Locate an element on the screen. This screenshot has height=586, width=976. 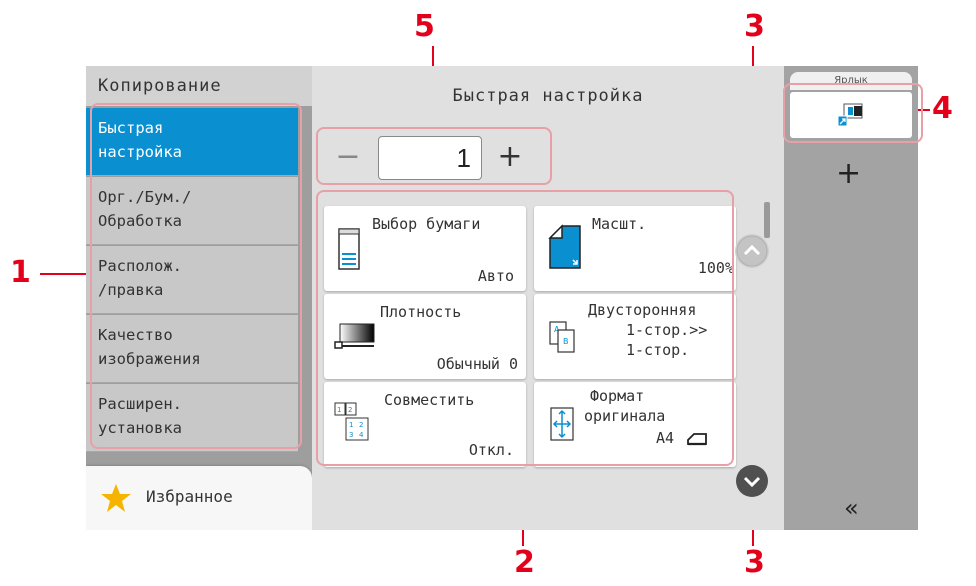
chevron-down-icon is located at coordinates (752, 481).